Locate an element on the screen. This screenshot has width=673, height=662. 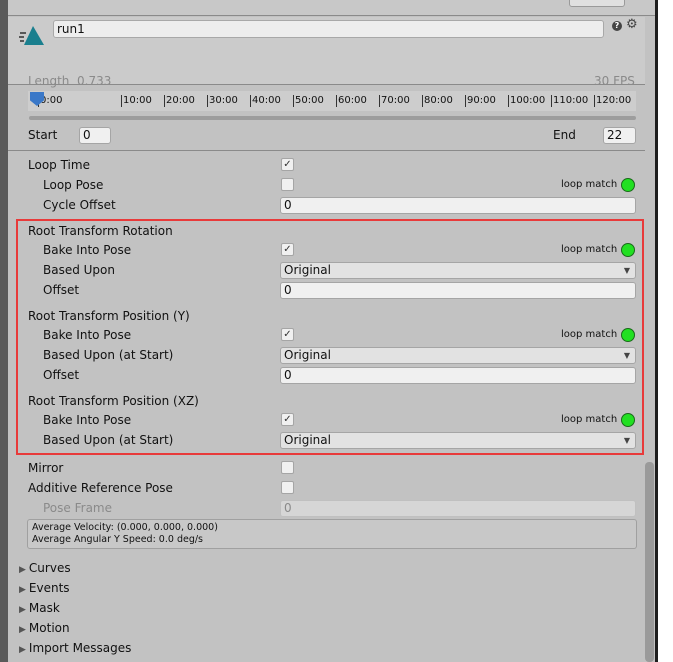
section-events: ▶ Events is located at coordinates (44, 588).